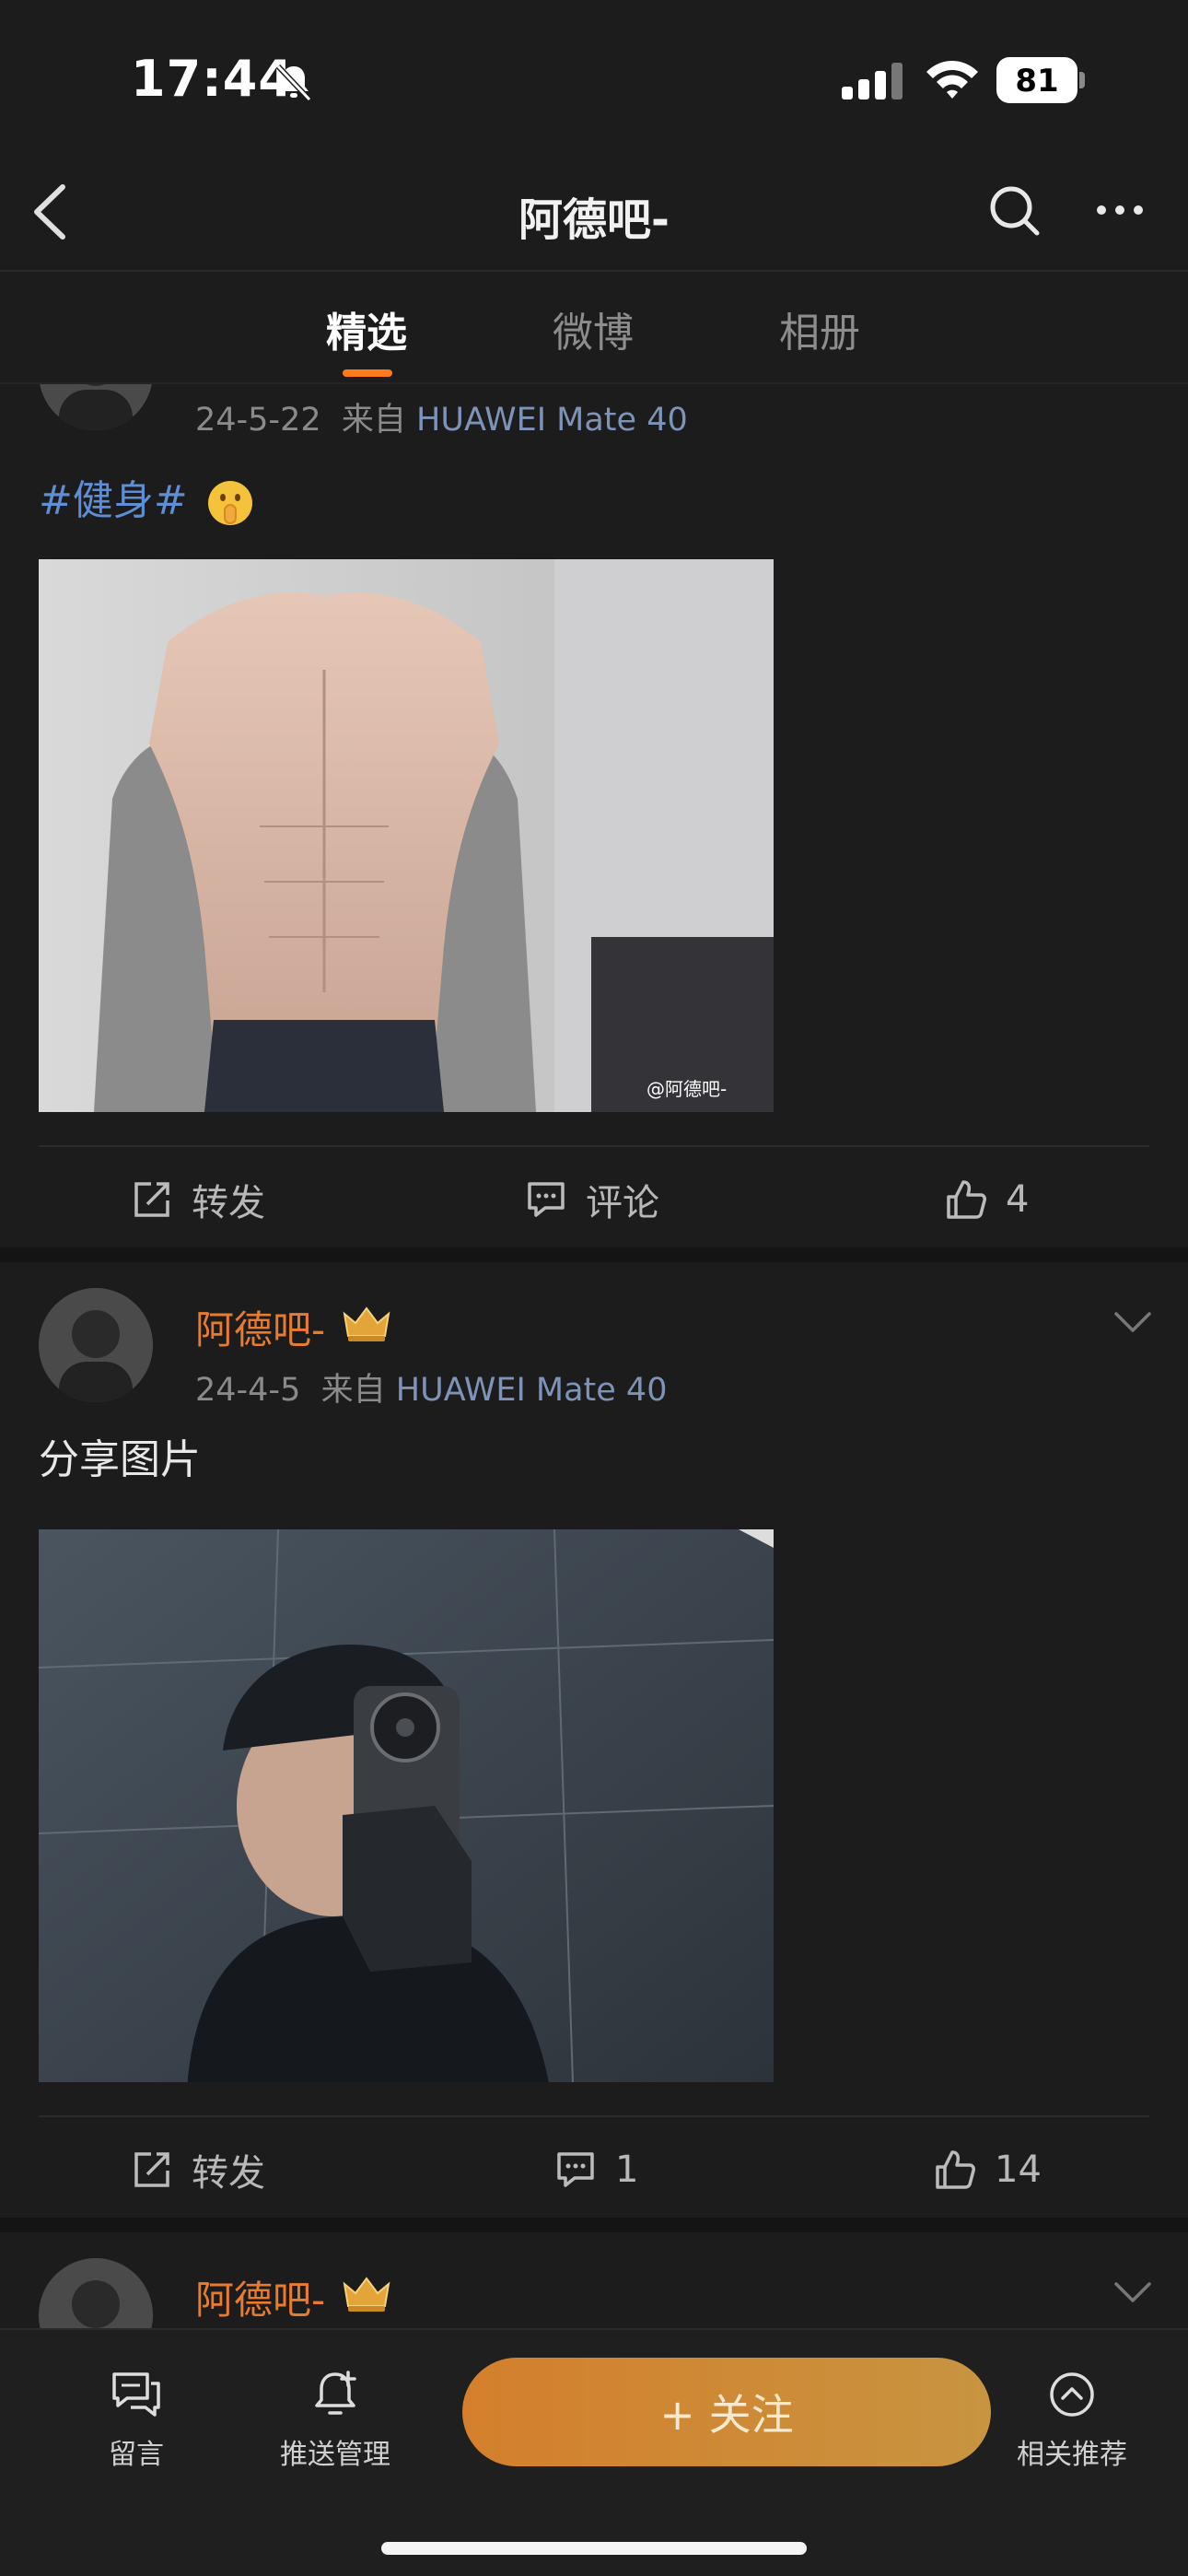 Image resolution: width=1188 pixels, height=2576 pixels. What do you see at coordinates (988, 2170) in the screenshot?
I see `like-button: 14` at bounding box center [988, 2170].